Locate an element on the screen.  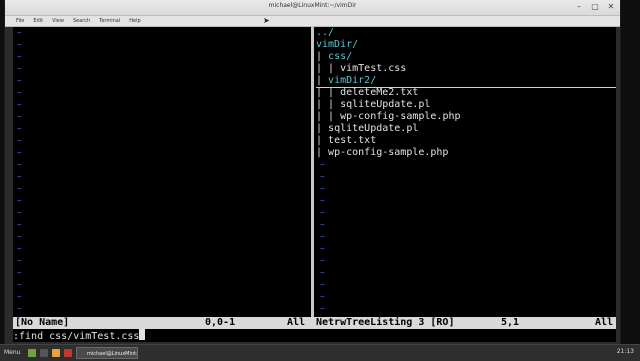
taskbar: Menu michael@LinuxMint:~/vimDir 21:13 is located at coordinates (320, 352).